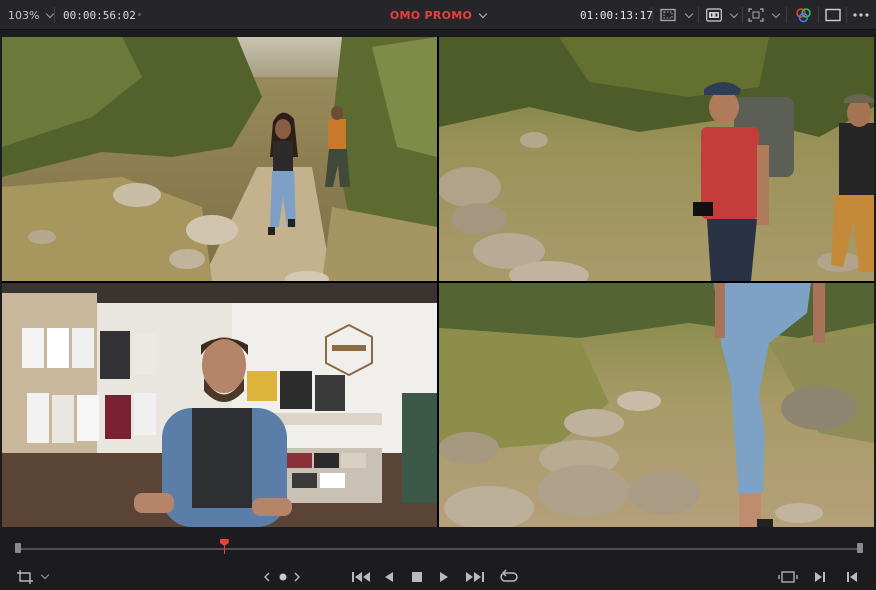  I want to click on color-wheel-icon, so click(803, 15).